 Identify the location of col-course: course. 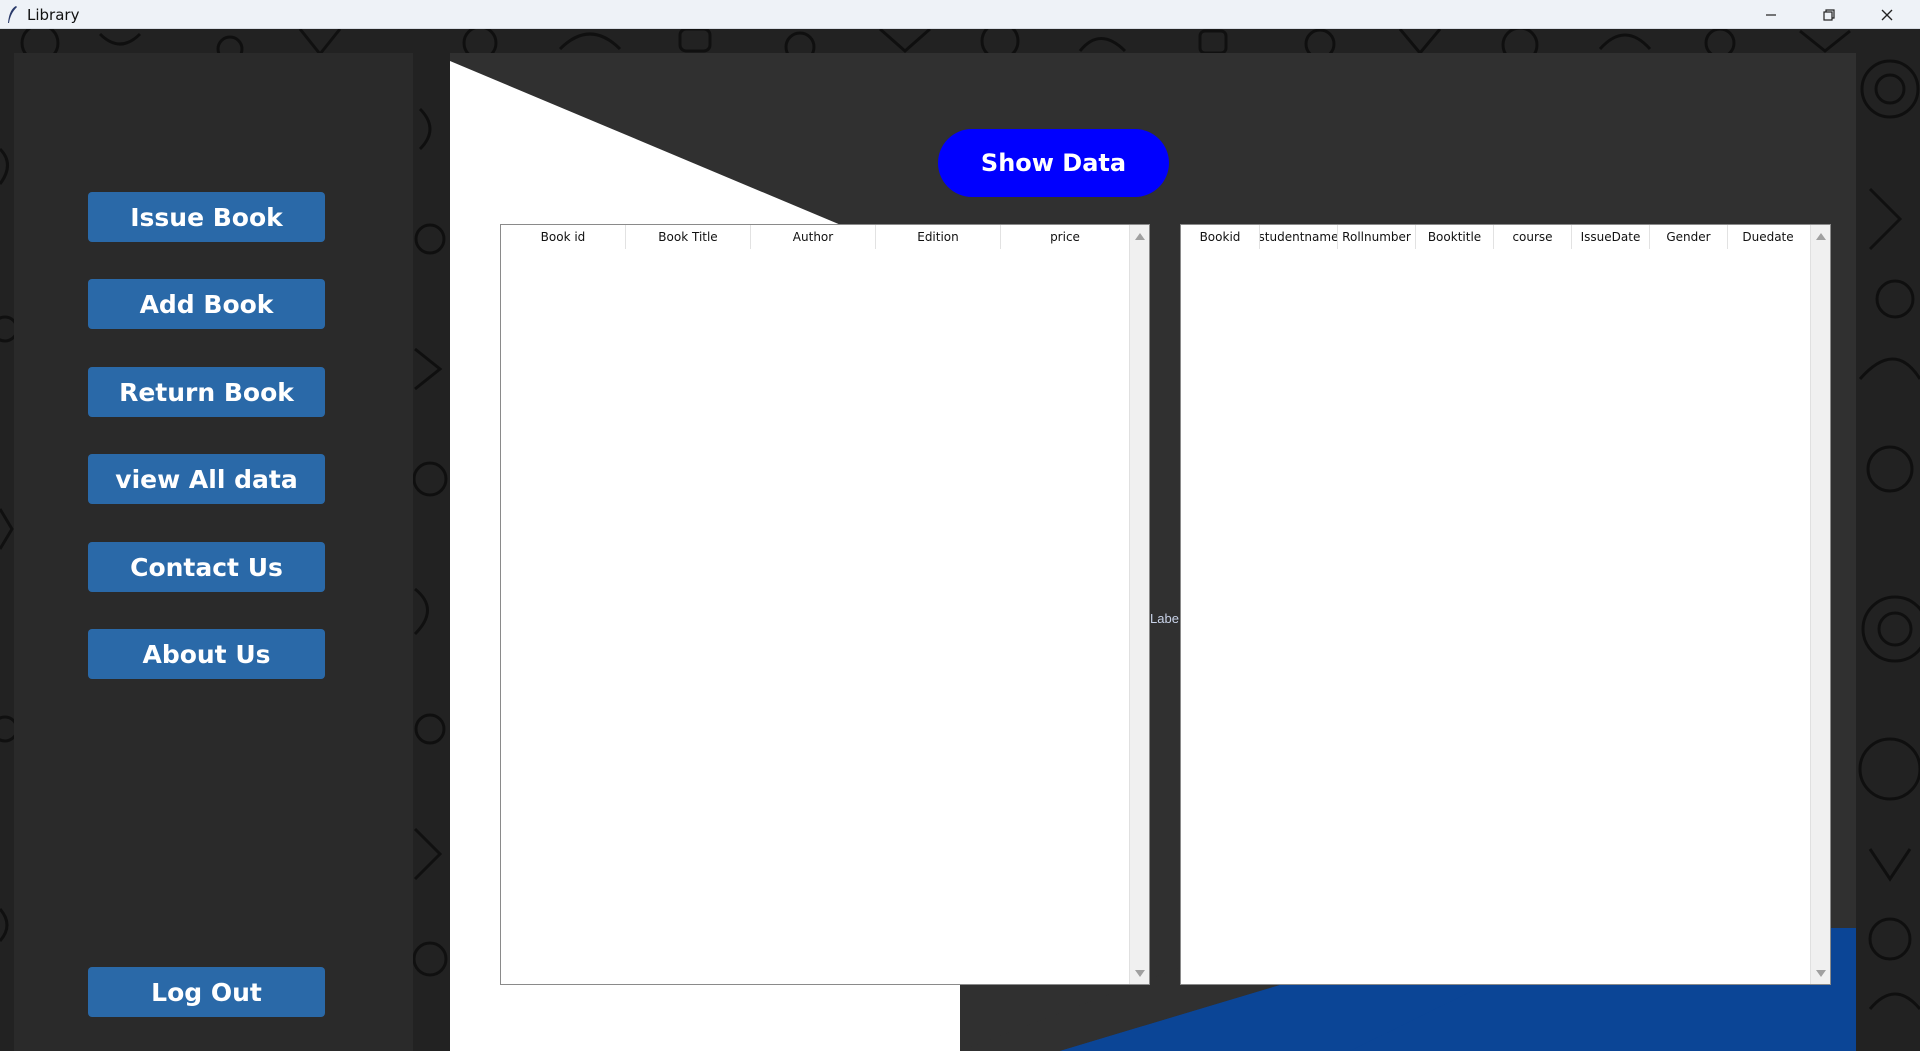
(1533, 237).